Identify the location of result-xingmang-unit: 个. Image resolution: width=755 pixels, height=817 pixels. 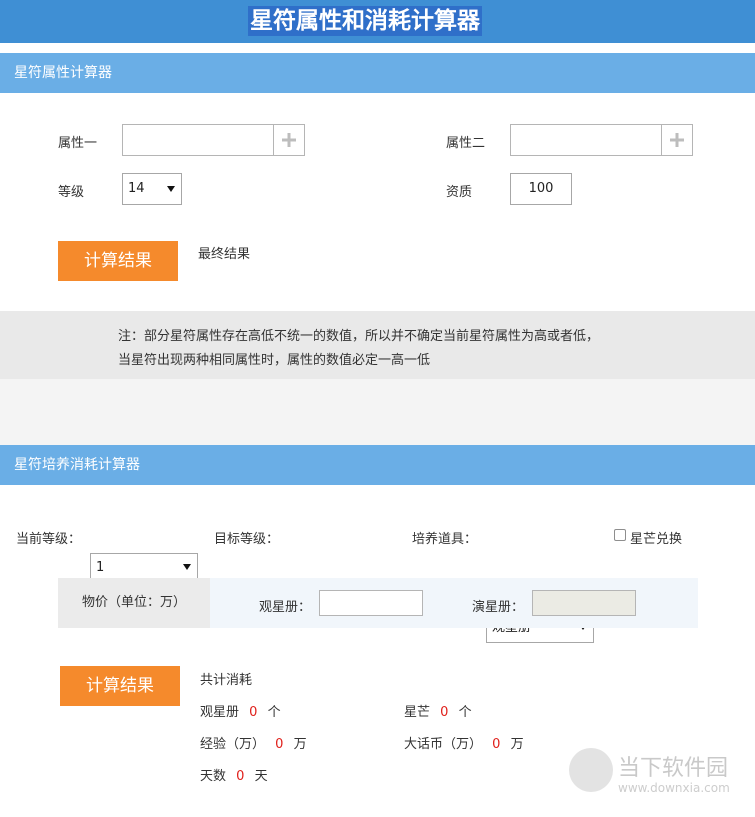
(465, 712).